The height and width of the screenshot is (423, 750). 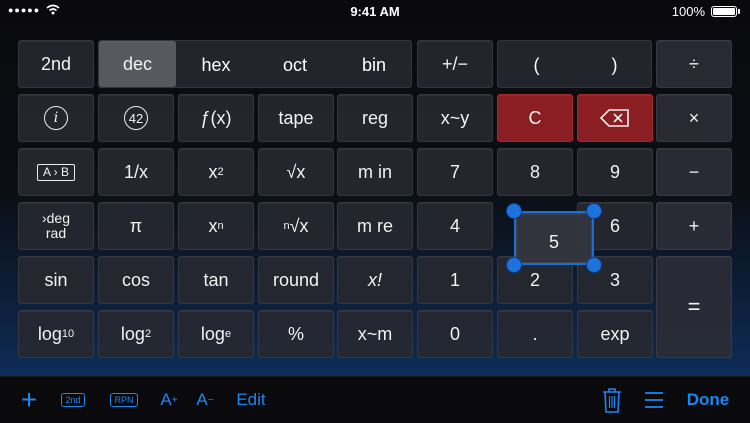 I want to click on exp-button: exp, so click(x=615, y=334).